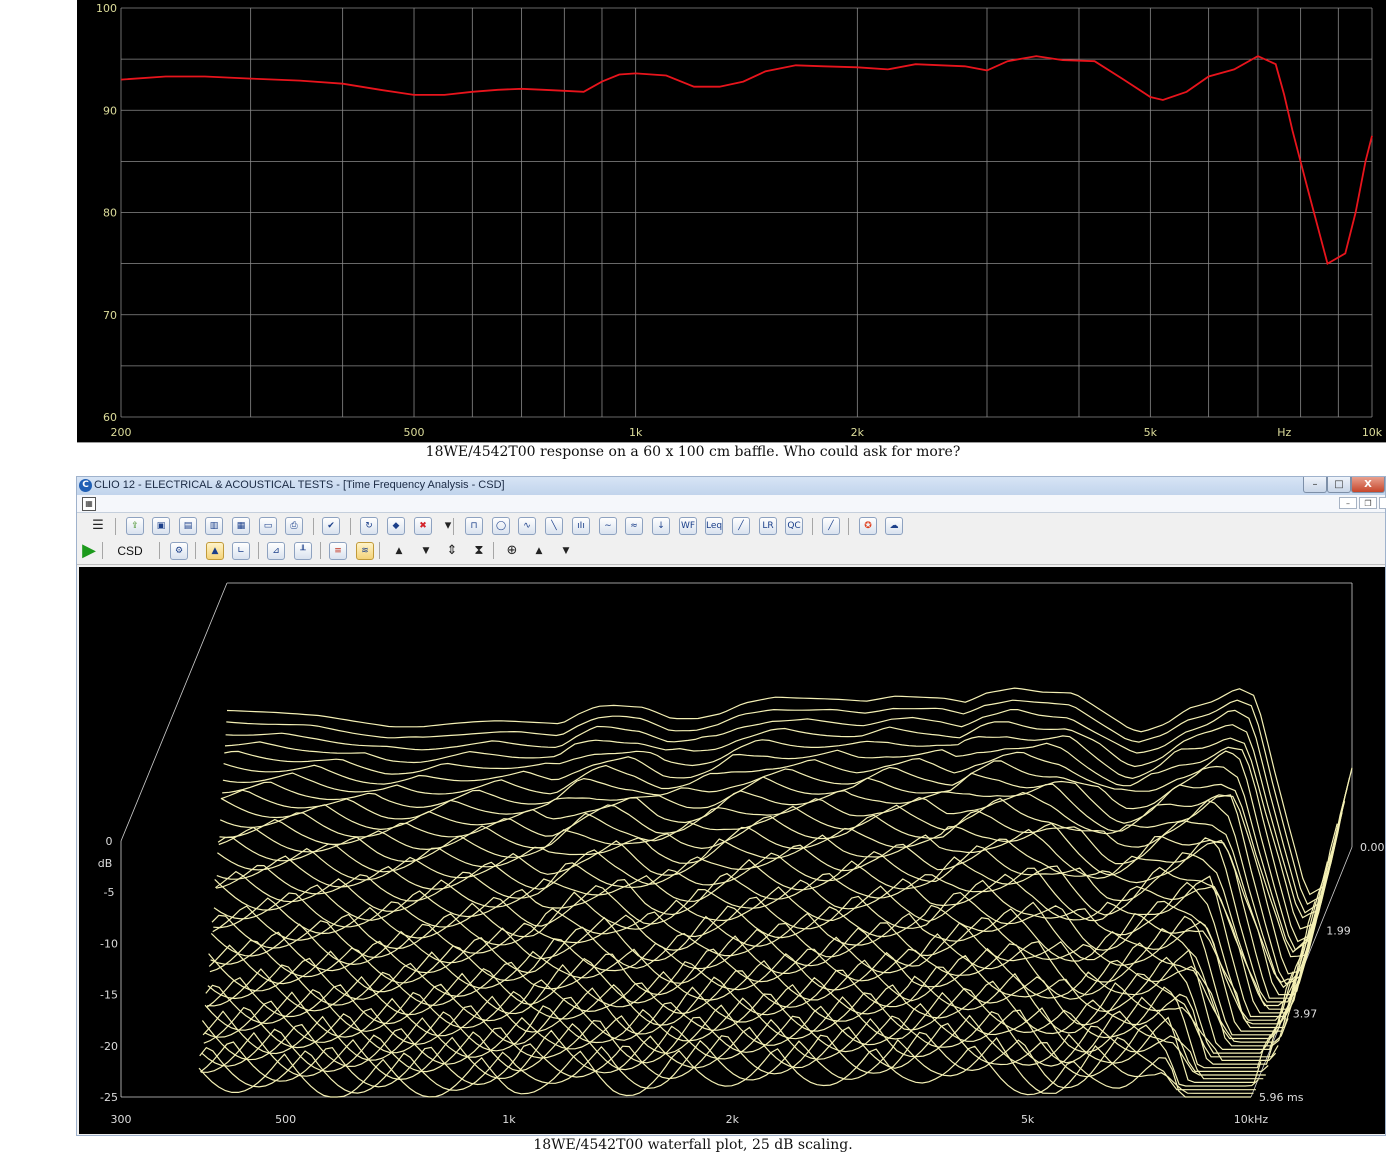  I want to click on waterfall-lines-icon: ≋, so click(365, 551).